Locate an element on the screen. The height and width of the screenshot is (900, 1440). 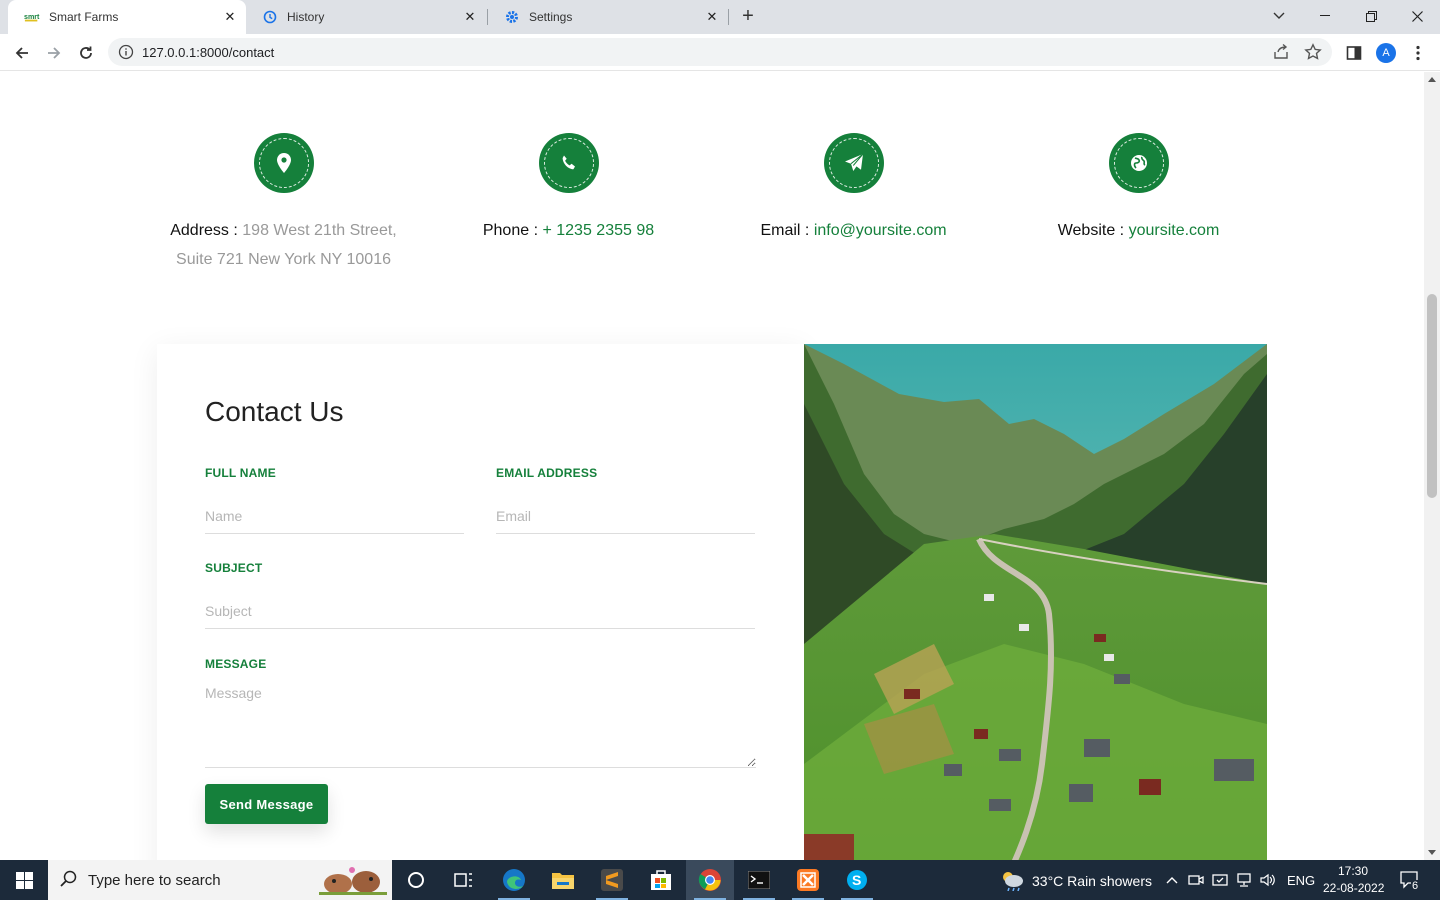
smart-farms-favicon: smrt is located at coordinates (32, 17).